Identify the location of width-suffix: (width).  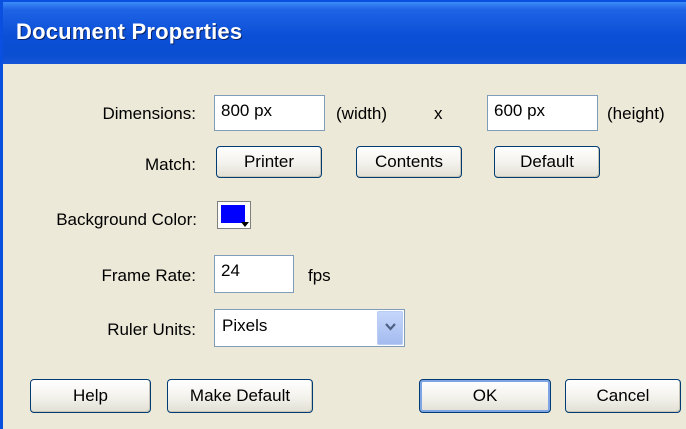
(362, 113).